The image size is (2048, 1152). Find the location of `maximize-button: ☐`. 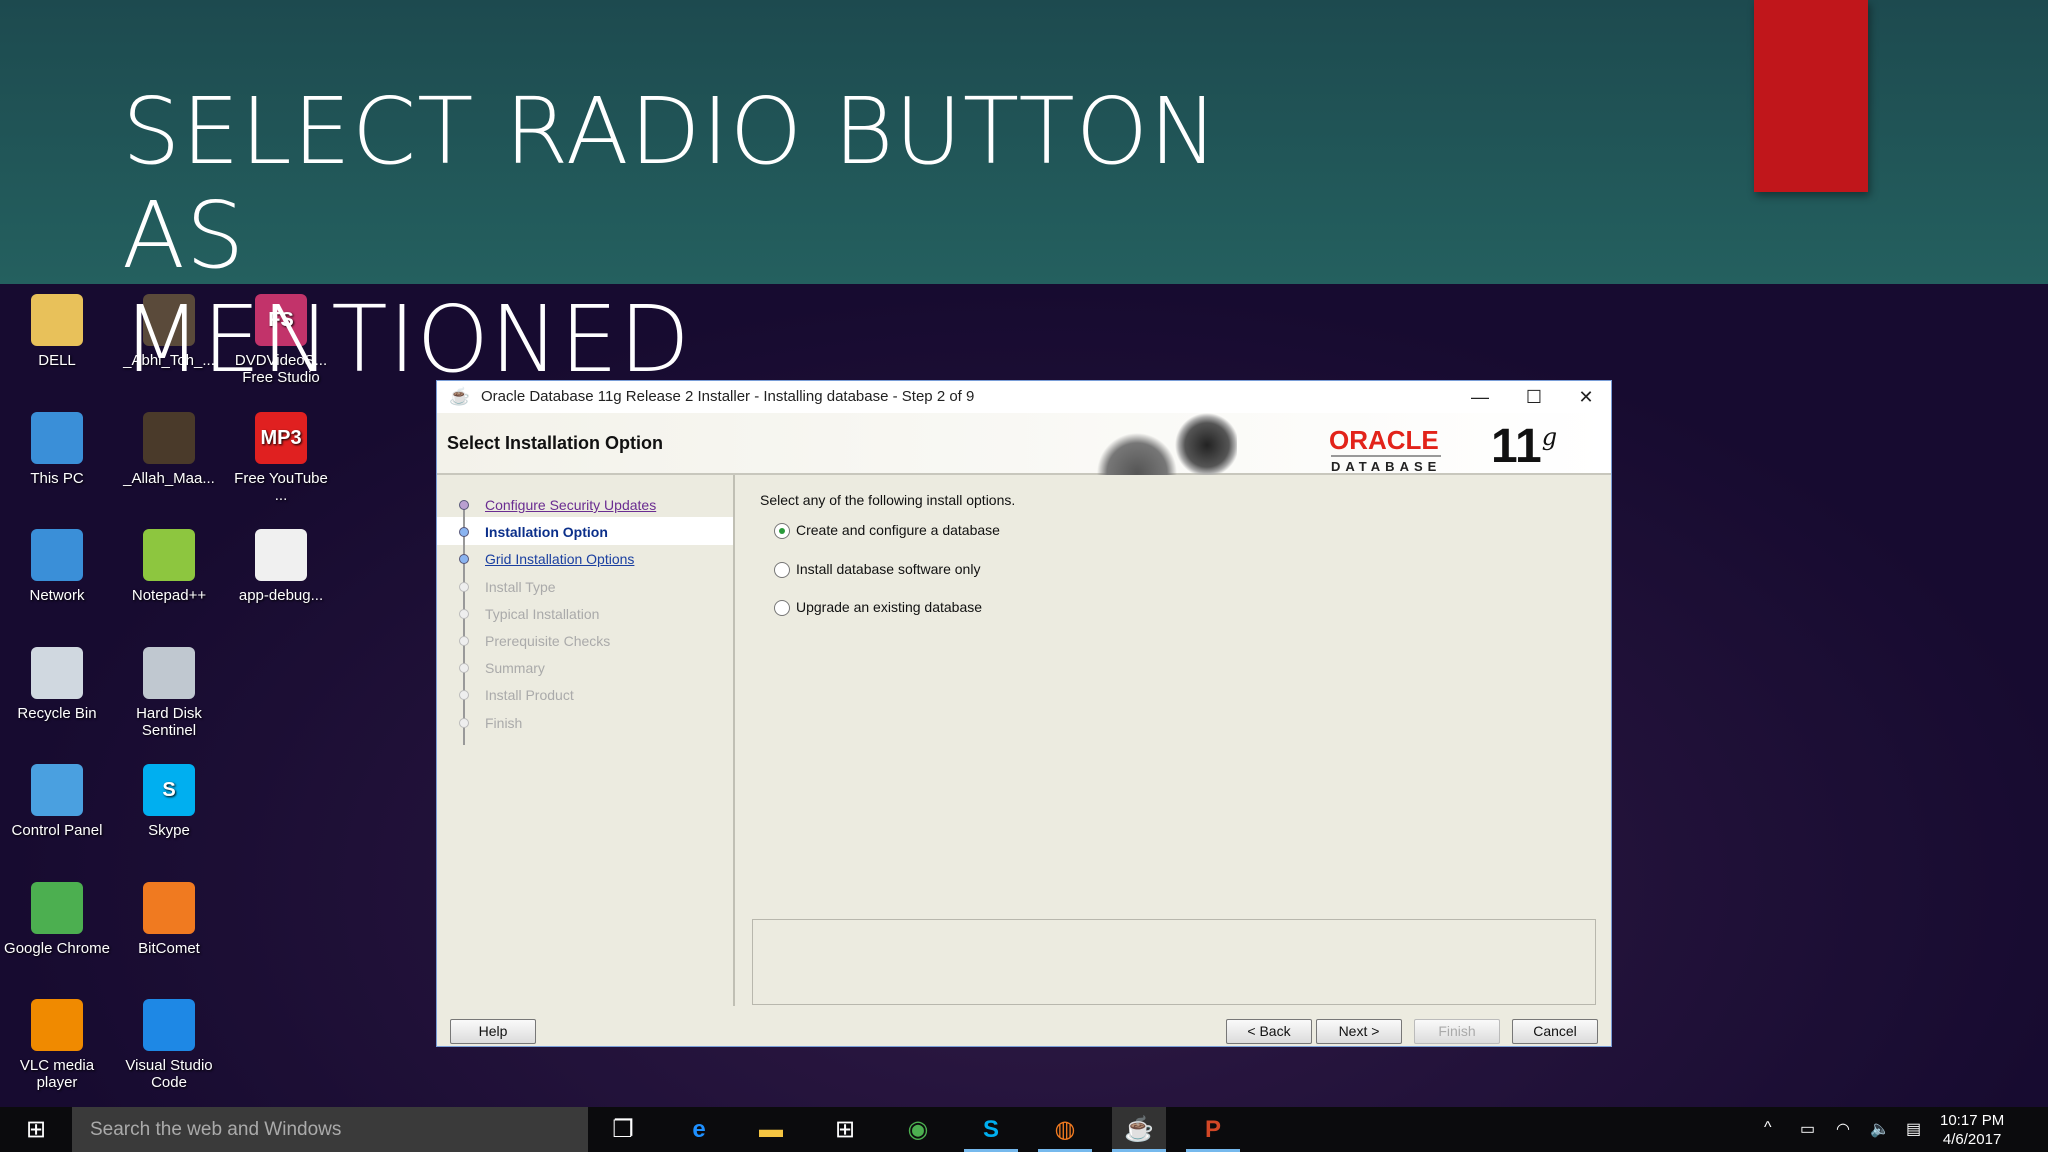

maximize-button: ☐ is located at coordinates (1534, 397).